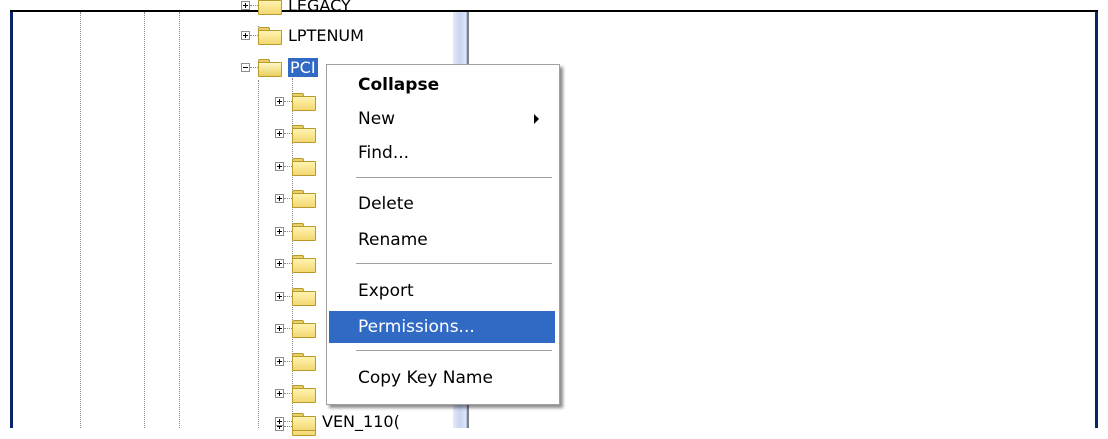 This screenshot has height=439, width=1108. I want to click on menu-item-label: New, so click(377, 119).